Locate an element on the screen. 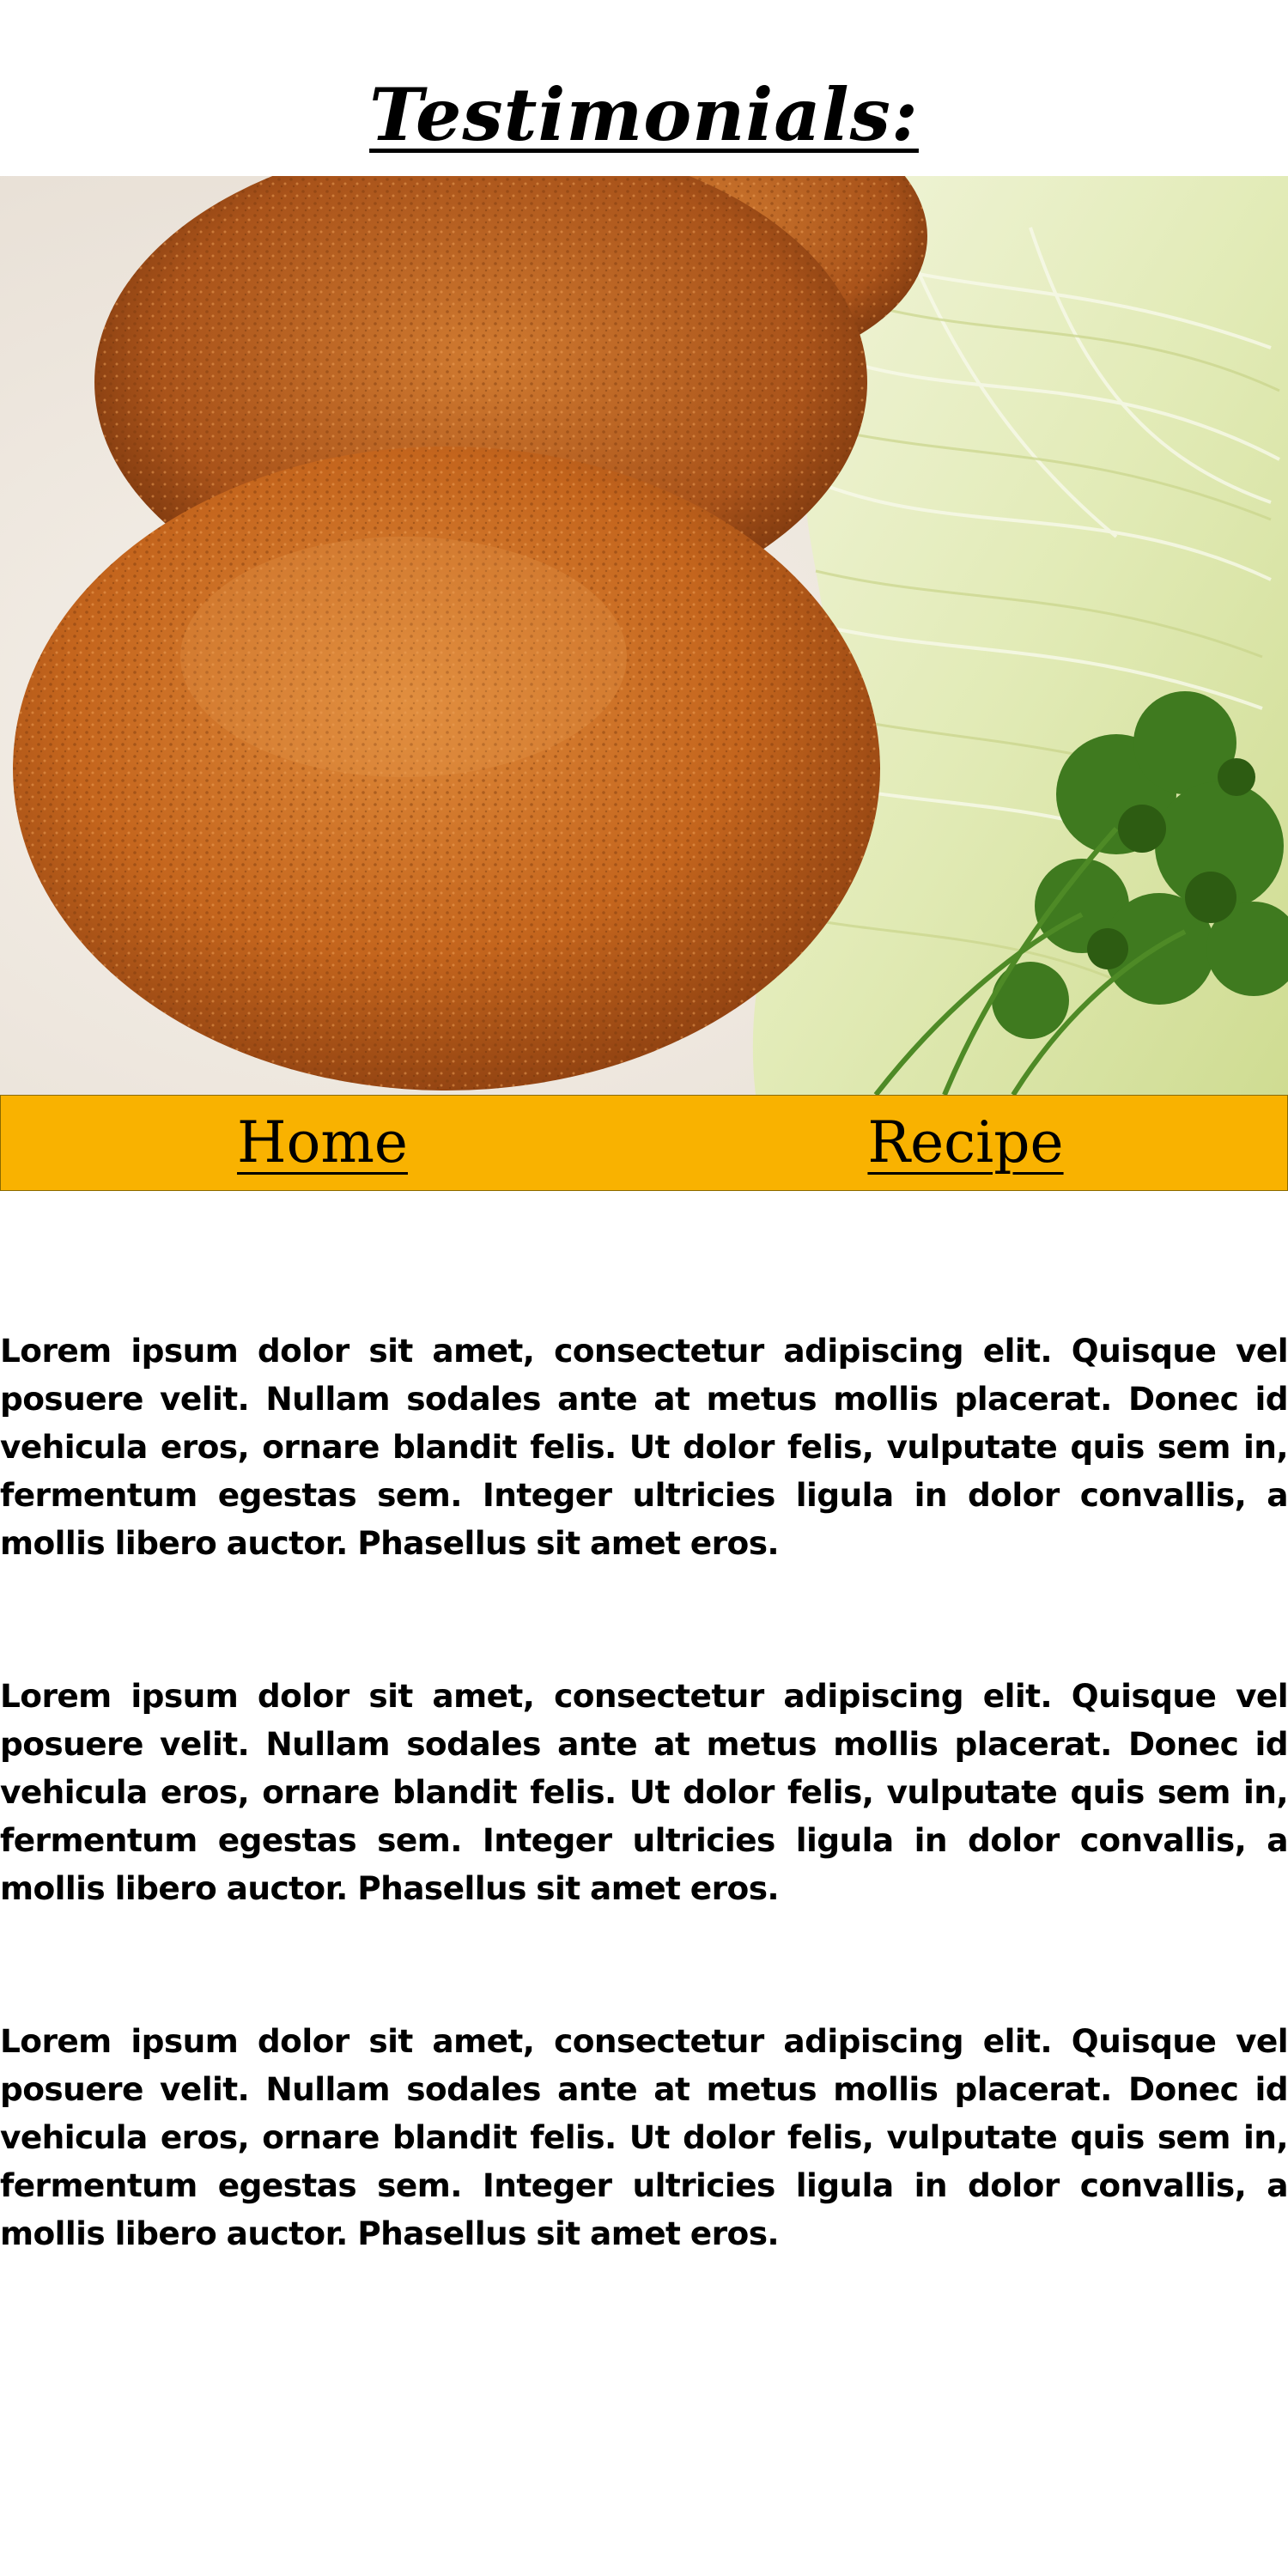 Image resolution: width=1288 pixels, height=2576 pixels. page-title: Testimonials: is located at coordinates (644, 114).